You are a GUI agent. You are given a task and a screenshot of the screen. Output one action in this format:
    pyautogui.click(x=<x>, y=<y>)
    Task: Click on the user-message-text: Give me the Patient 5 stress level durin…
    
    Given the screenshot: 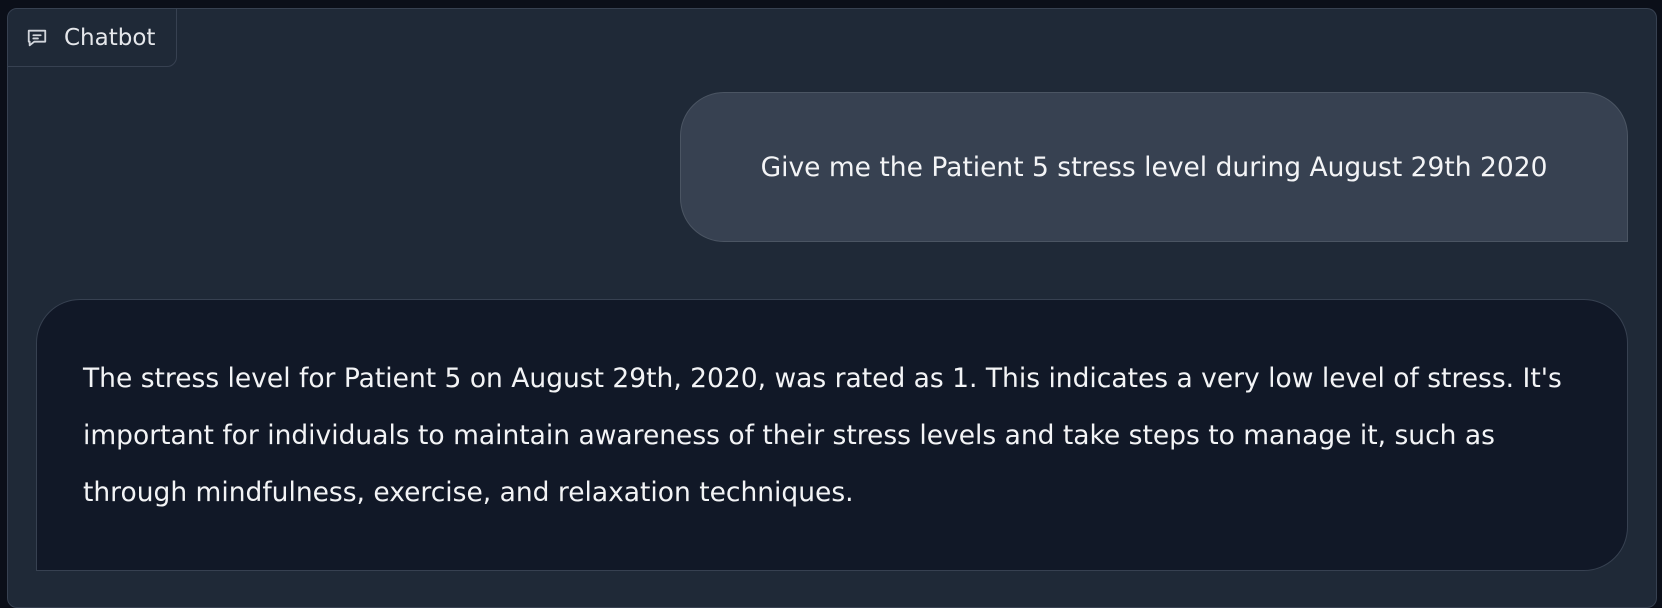 What is the action you would take?
    pyautogui.click(x=1154, y=167)
    